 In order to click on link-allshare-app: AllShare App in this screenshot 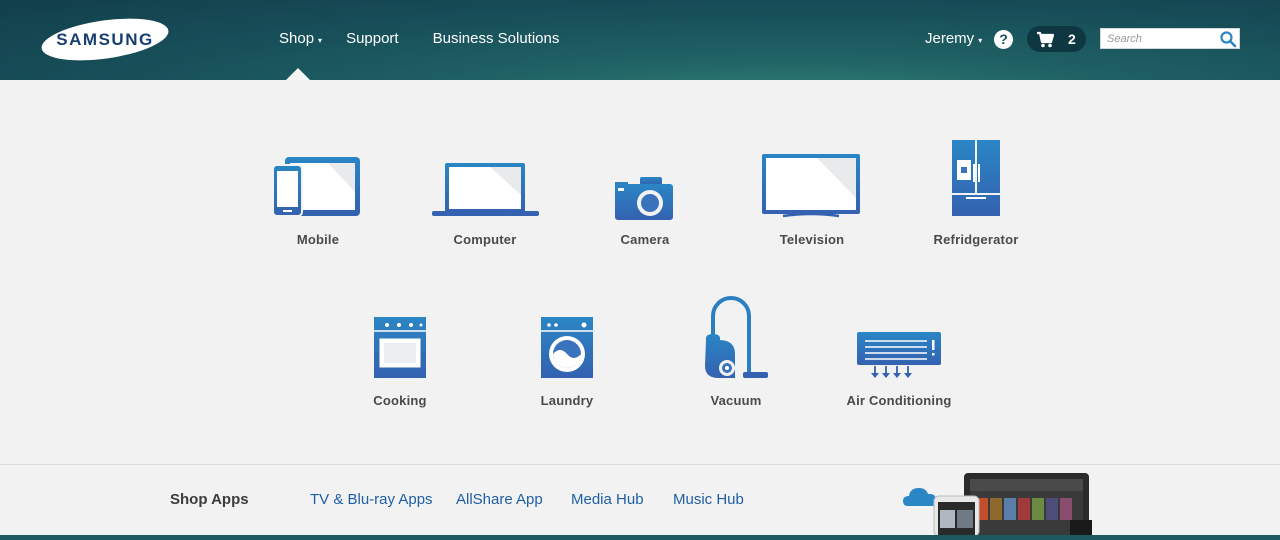, I will do `click(499, 499)`.